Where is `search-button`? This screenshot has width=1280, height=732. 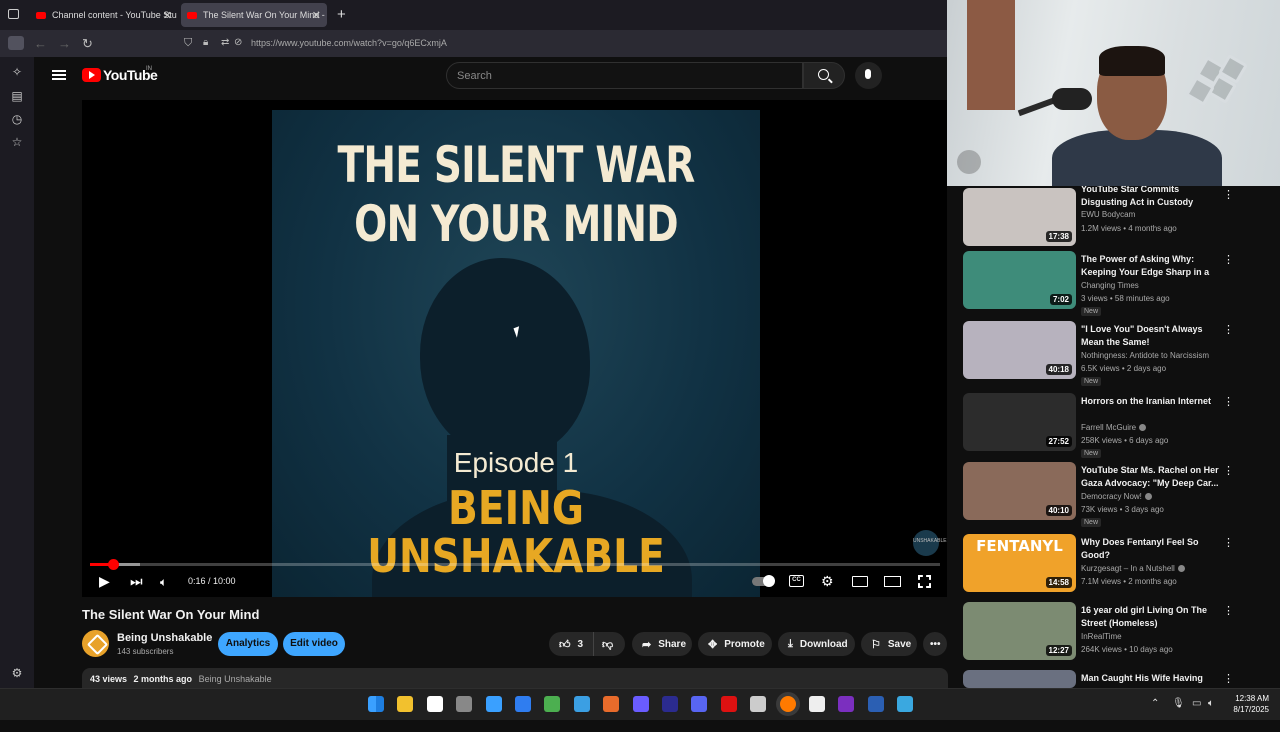 search-button is located at coordinates (824, 75).